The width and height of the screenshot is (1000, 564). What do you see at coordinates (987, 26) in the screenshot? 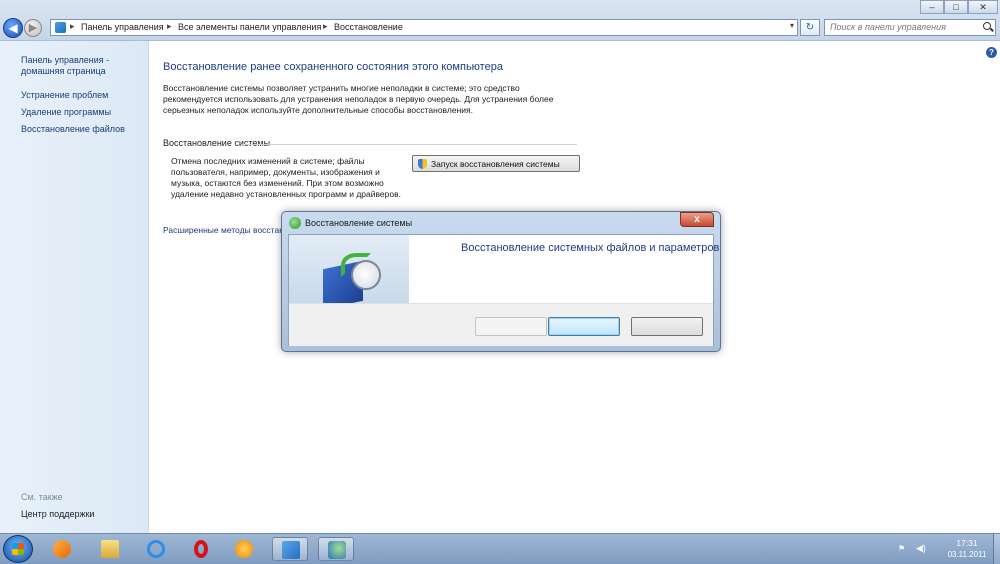
I see `search-icon` at bounding box center [987, 26].